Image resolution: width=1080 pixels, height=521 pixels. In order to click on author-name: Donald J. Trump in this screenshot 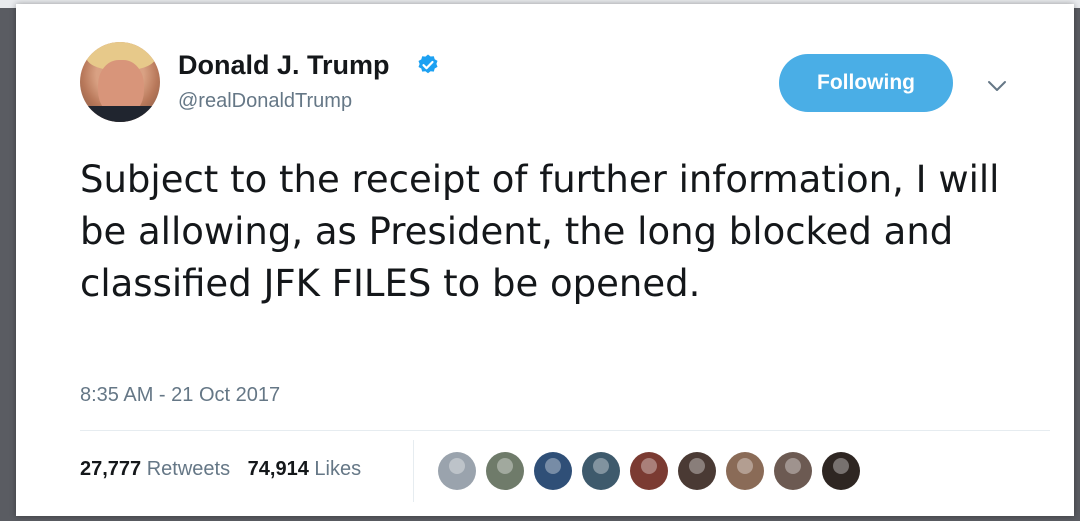, I will do `click(284, 65)`.